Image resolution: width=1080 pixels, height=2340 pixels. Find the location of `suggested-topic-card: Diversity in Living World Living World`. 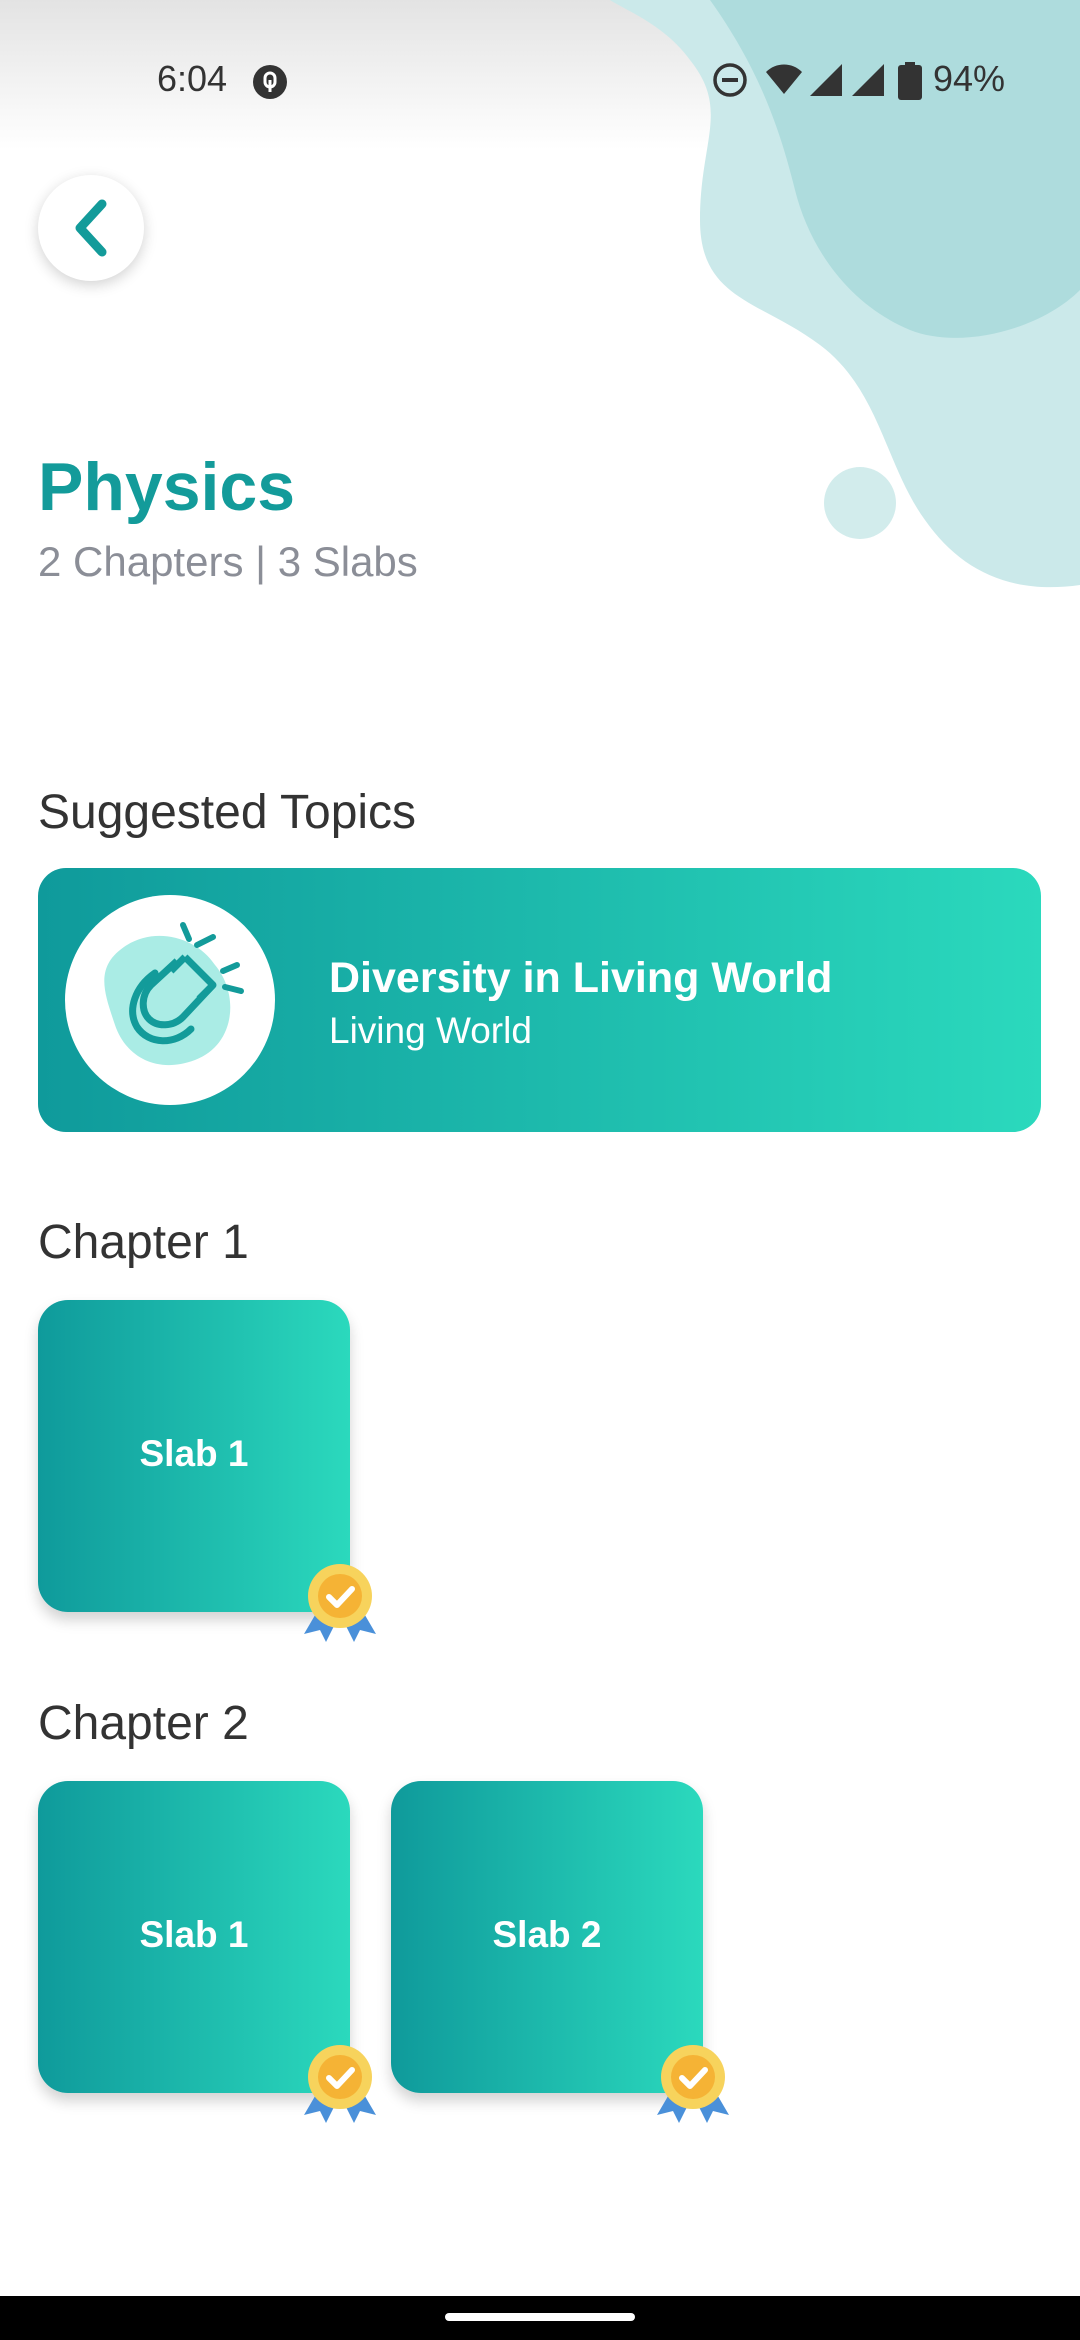

suggested-topic-card: Diversity in Living World Living World is located at coordinates (539, 1000).